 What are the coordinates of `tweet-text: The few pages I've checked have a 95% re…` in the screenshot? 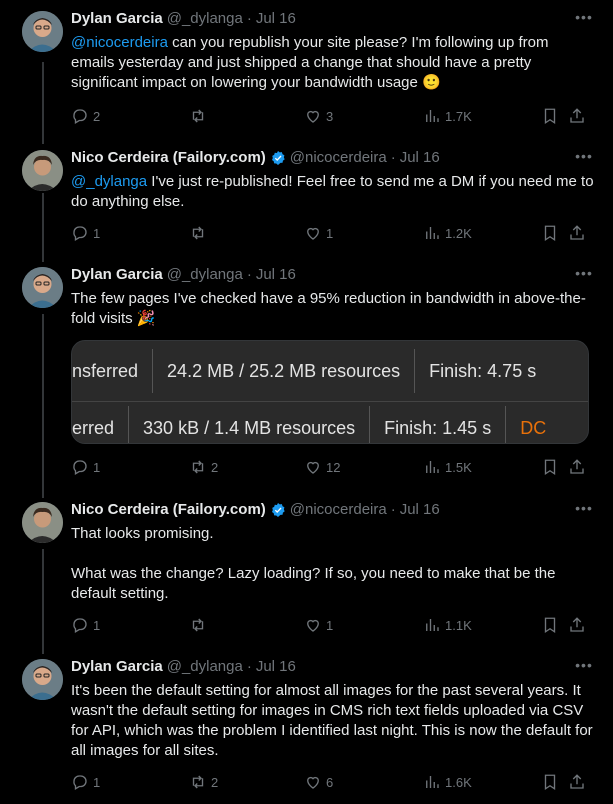 It's located at (328, 308).